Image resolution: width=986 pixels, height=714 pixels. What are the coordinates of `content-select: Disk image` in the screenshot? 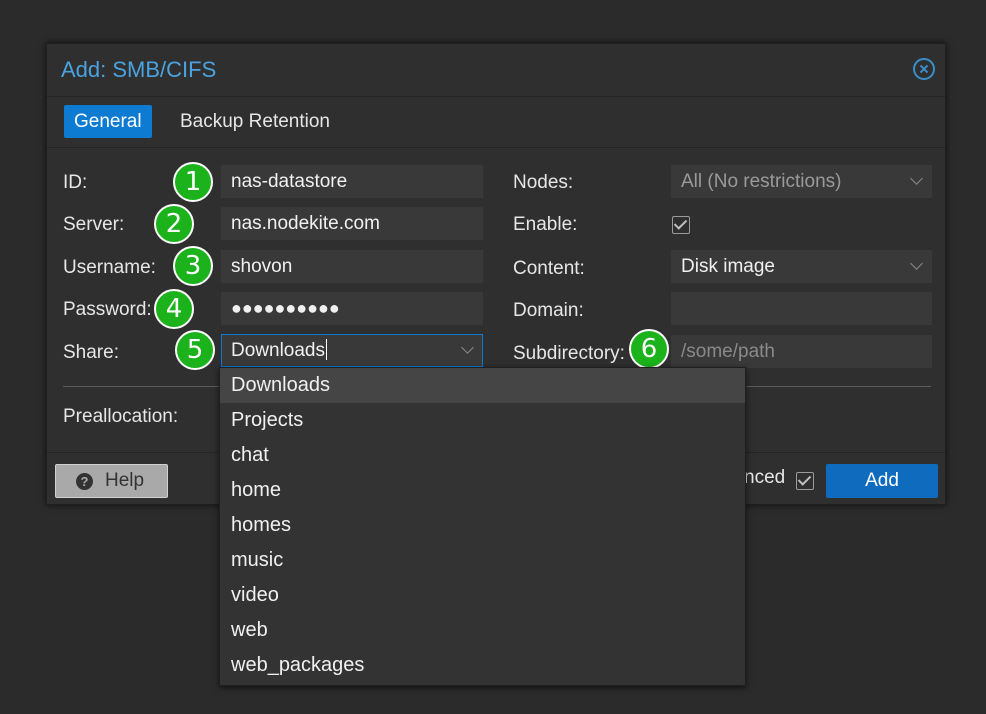 It's located at (801, 266).